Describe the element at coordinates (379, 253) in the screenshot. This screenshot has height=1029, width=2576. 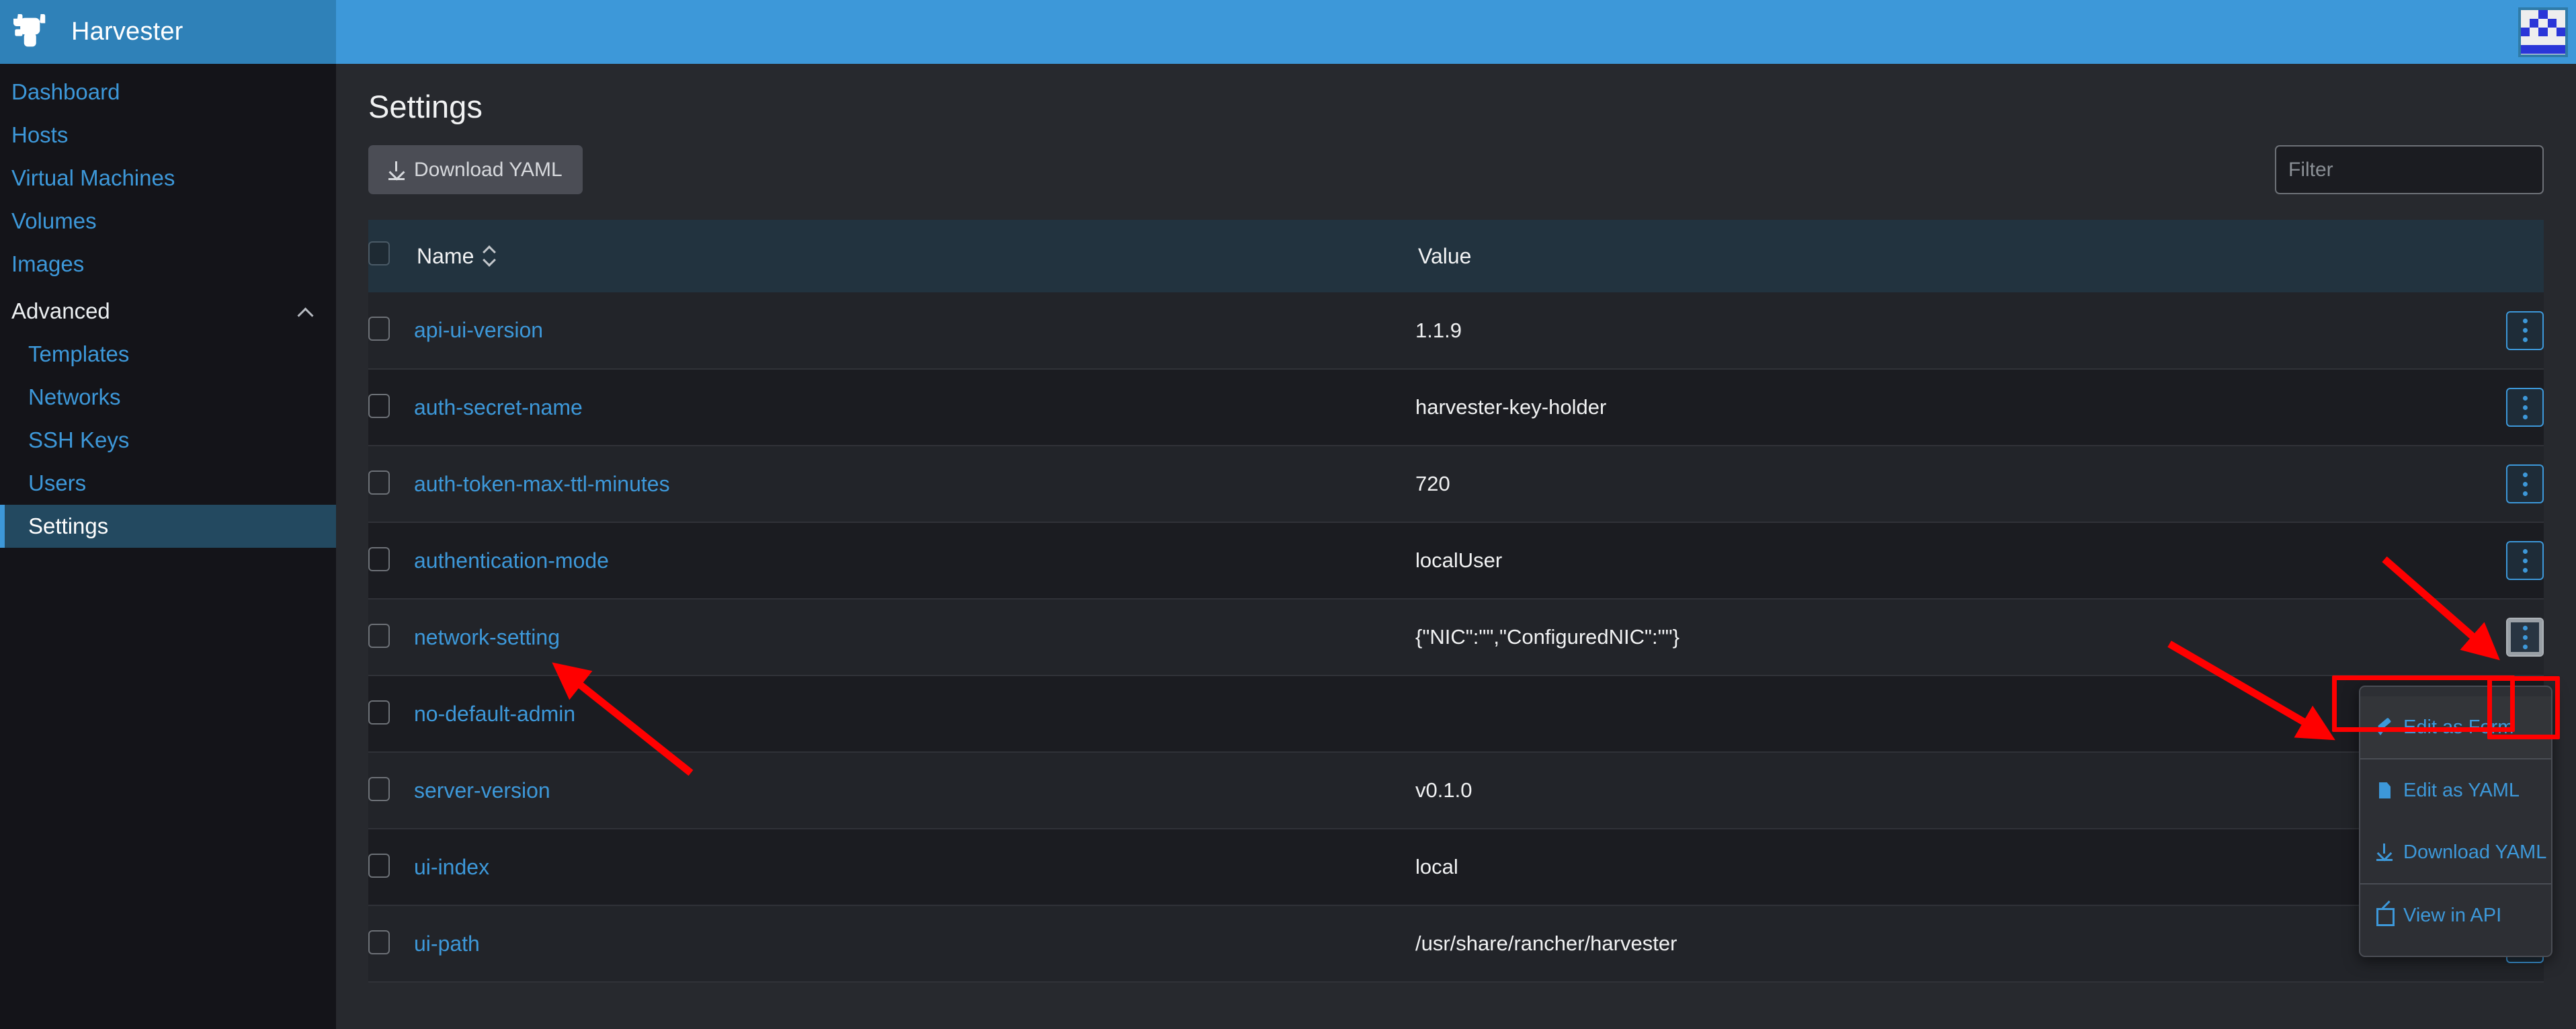
I see `select-all-checkbox` at that location.